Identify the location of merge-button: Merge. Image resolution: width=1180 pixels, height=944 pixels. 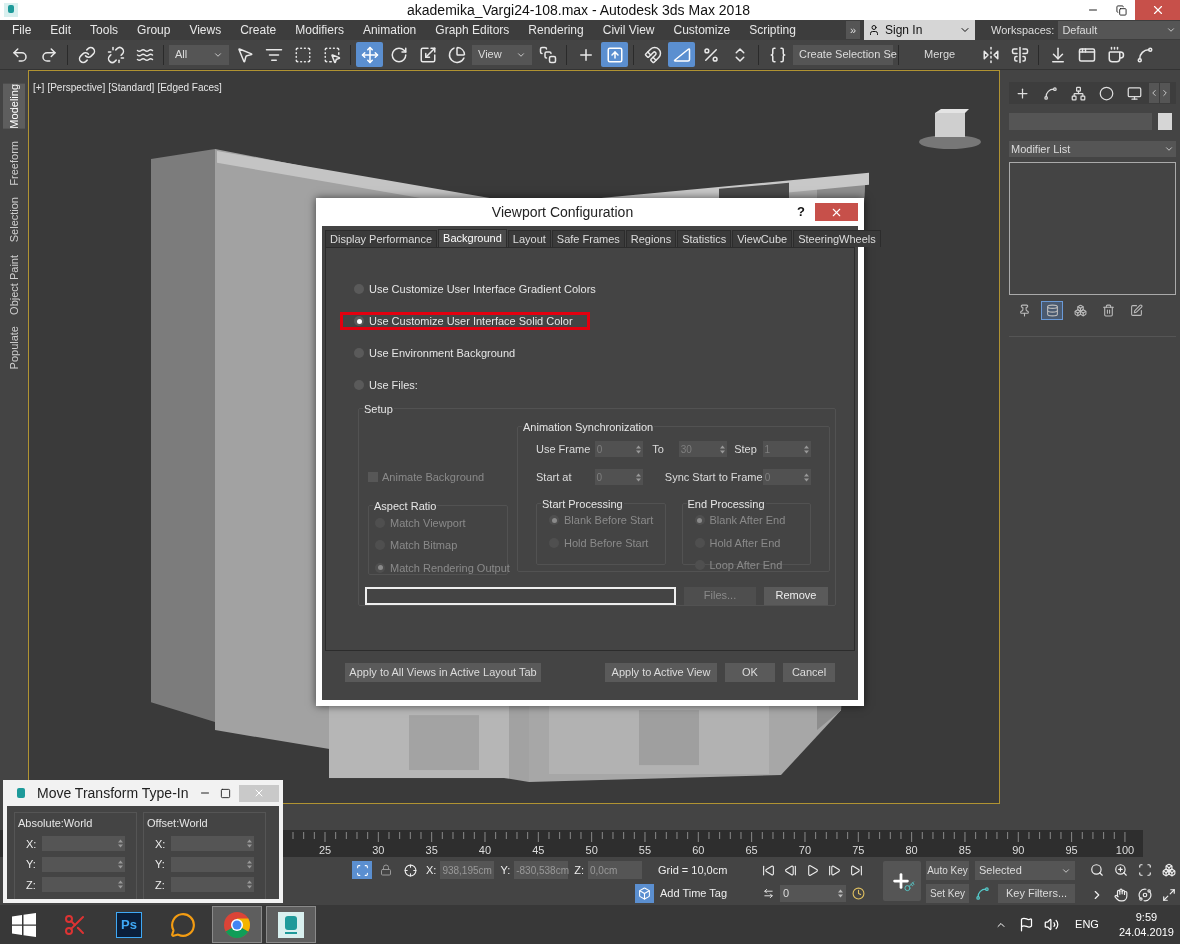
(940, 54).